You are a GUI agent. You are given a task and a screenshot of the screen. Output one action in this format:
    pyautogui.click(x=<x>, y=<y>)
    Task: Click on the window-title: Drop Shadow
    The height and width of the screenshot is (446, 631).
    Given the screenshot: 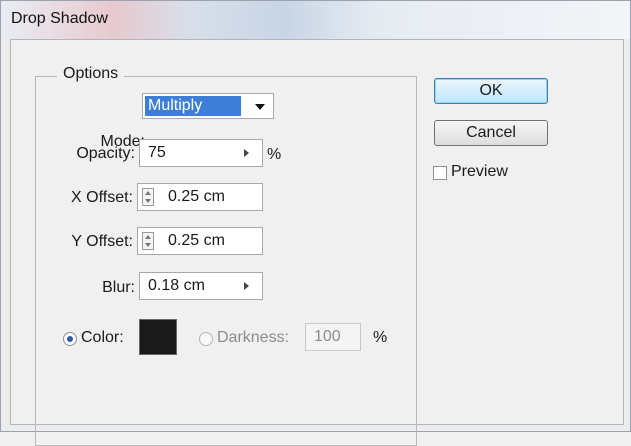 What is the action you would take?
    pyautogui.click(x=59, y=18)
    